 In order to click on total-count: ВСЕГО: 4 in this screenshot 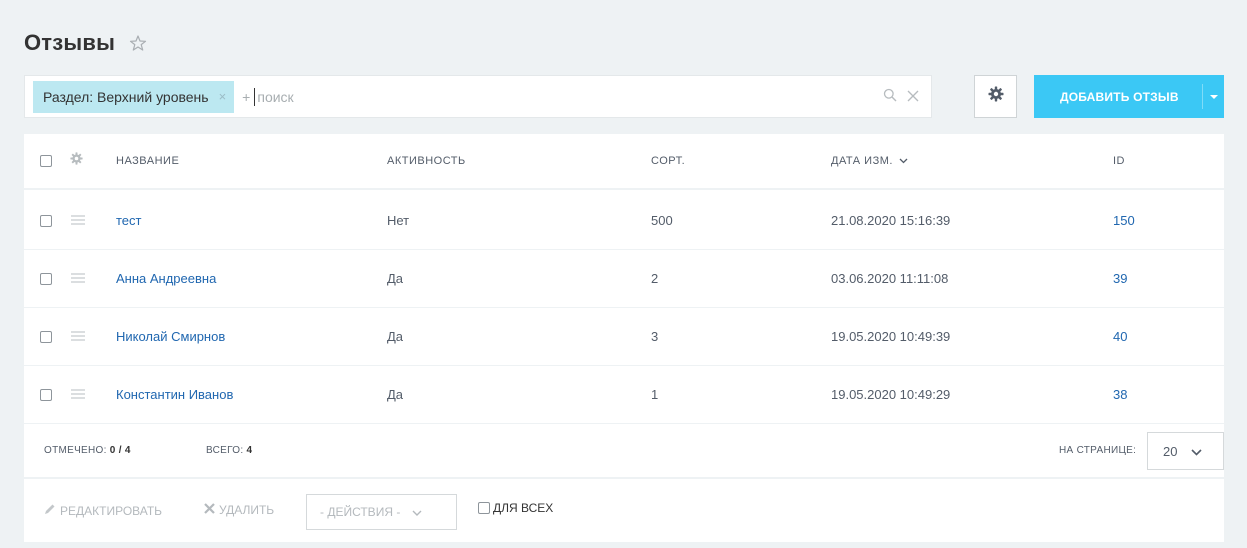, I will do `click(229, 450)`.